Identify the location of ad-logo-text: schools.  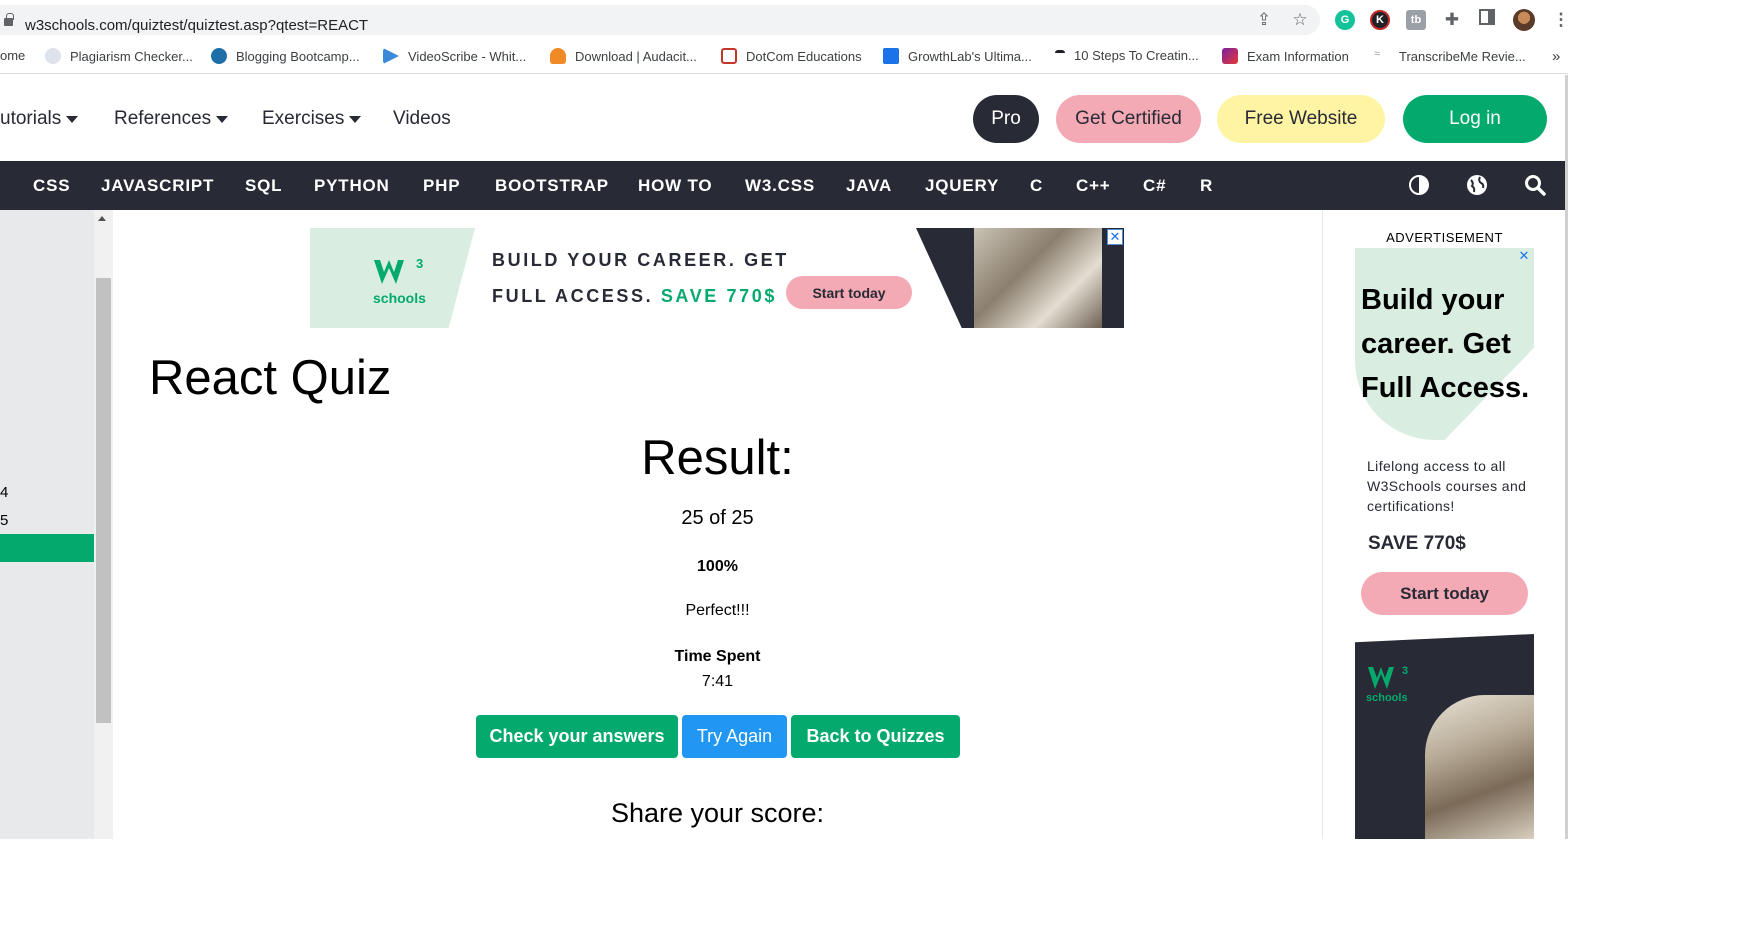
(399, 298).